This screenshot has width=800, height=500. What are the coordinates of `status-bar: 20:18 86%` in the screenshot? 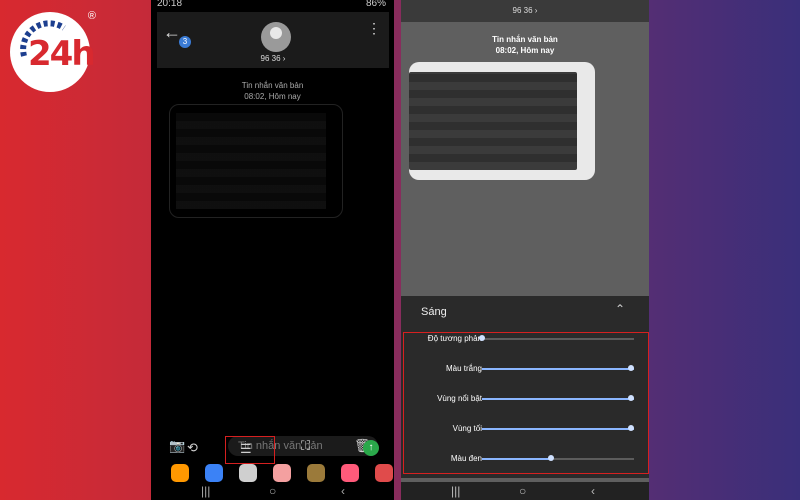 It's located at (272, 6).